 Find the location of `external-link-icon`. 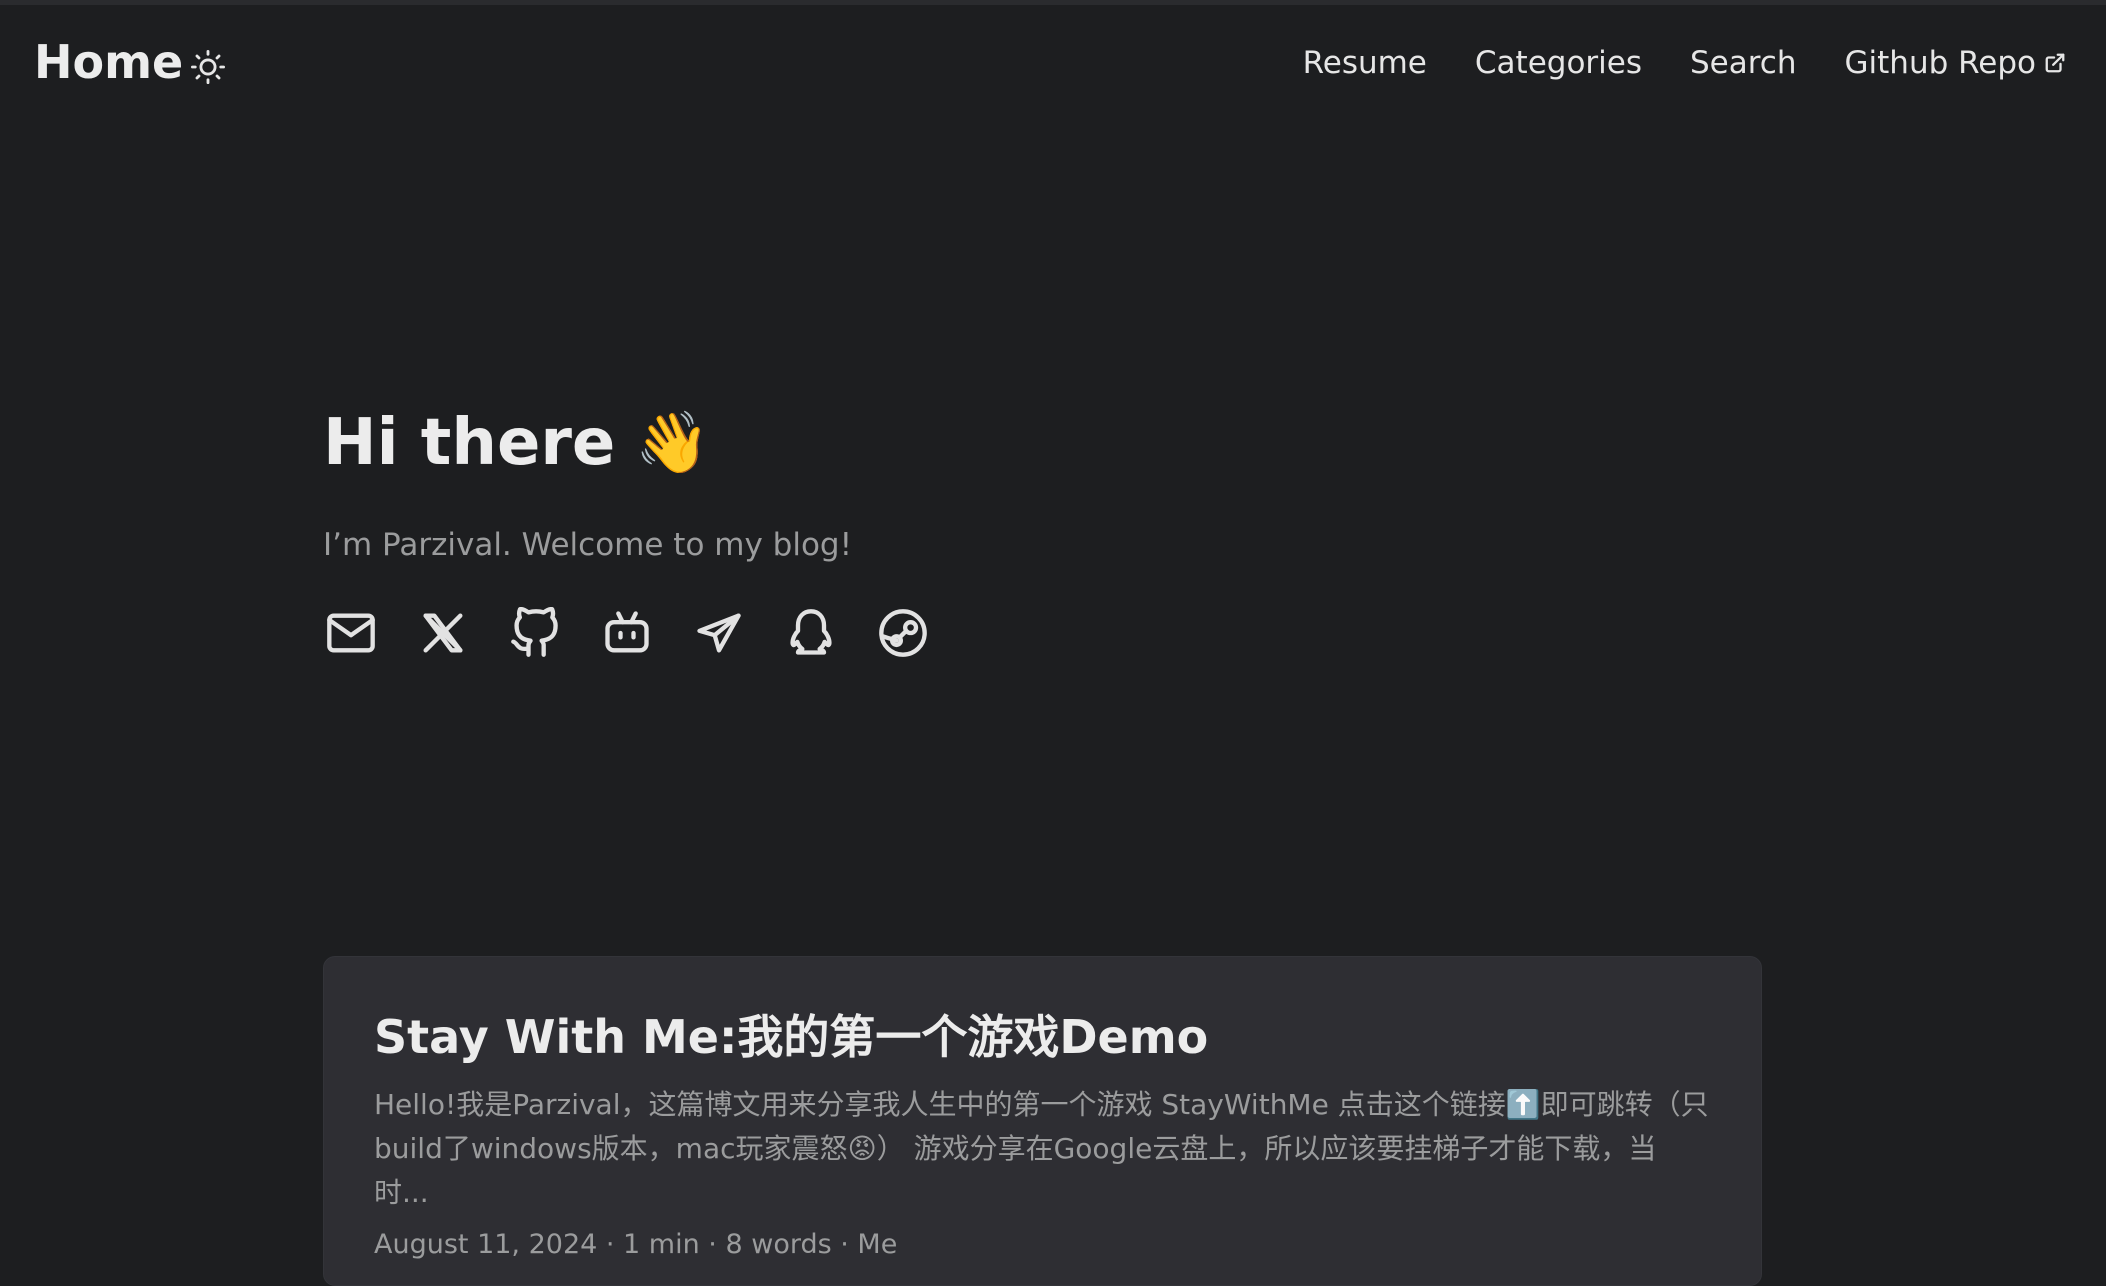

external-link-icon is located at coordinates (2055, 63).